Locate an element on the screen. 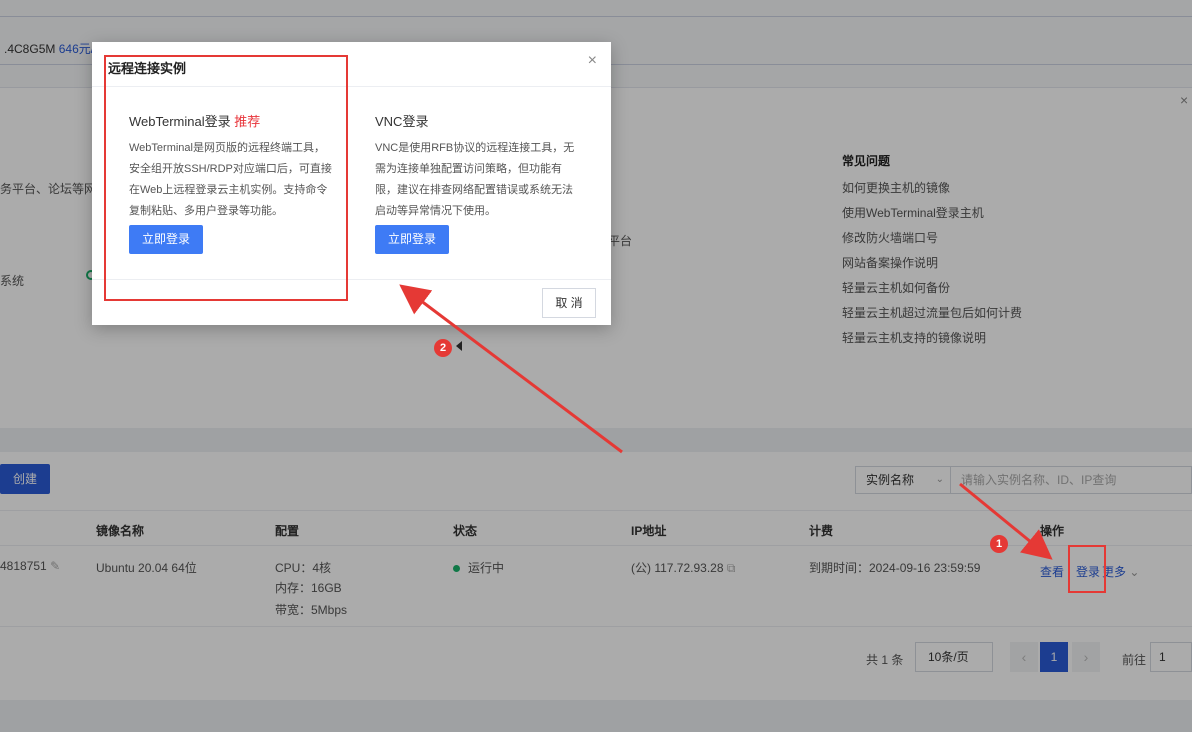 The width and height of the screenshot is (1192, 732). step-badge-2: 2 is located at coordinates (443, 348).